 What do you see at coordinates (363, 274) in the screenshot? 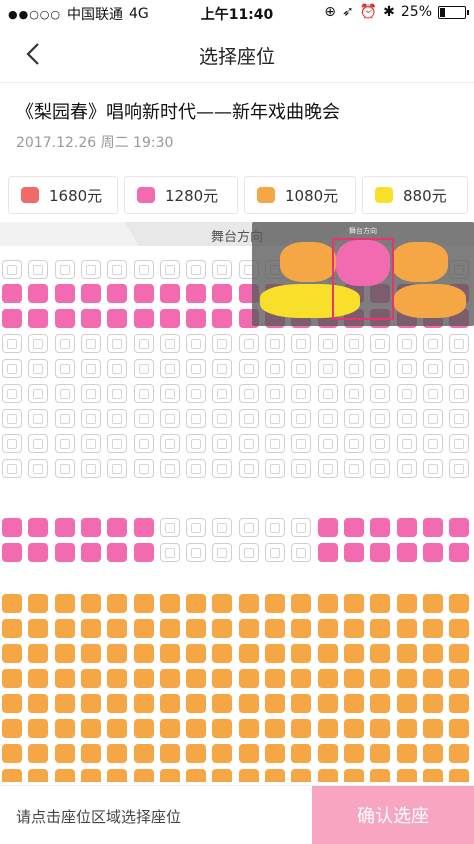
I see `seat-minimap: 舞台方向` at bounding box center [363, 274].